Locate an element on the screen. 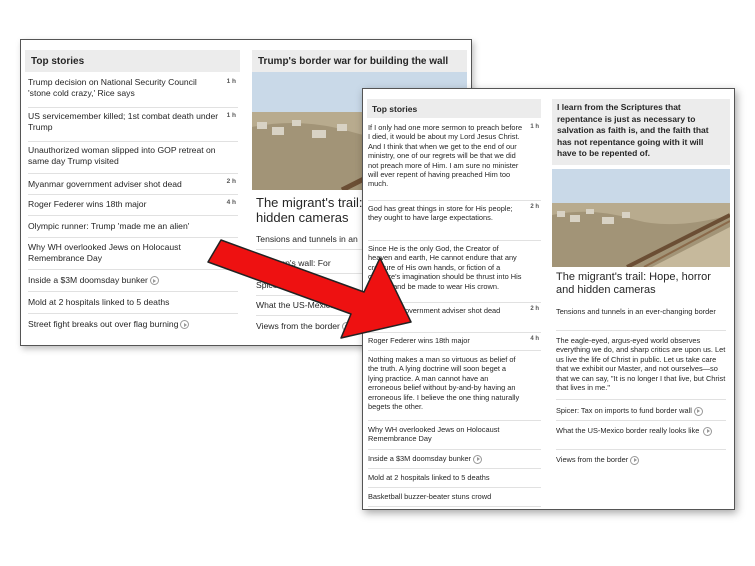  list-item: Olympic runner: Trump 'made me an alien' is located at coordinates (133, 227).